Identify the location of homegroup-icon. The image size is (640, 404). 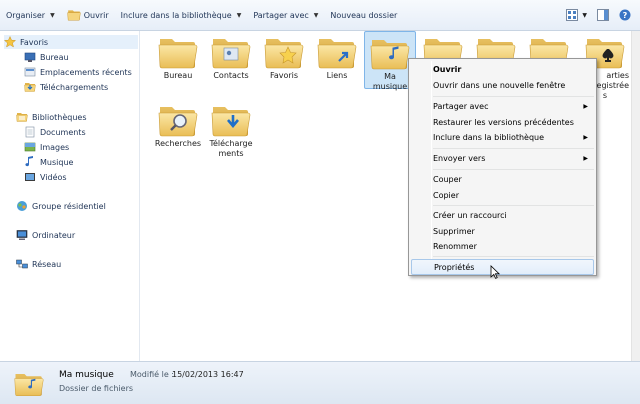
(22, 206).